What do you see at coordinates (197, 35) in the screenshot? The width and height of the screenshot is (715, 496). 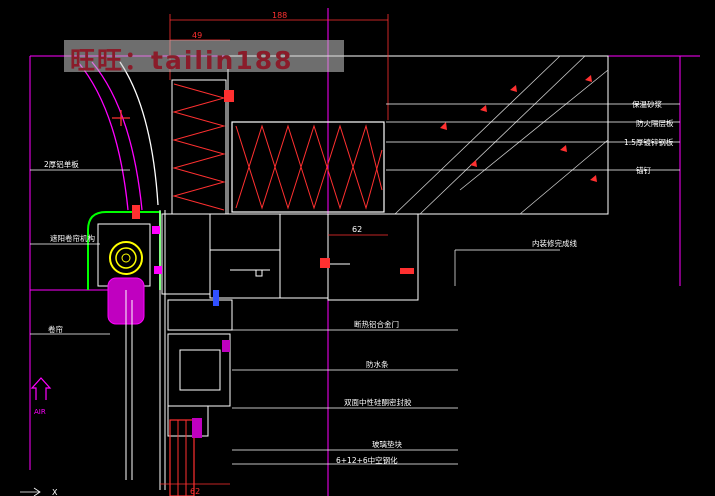 I see `dim-top-offset: 49` at bounding box center [197, 35].